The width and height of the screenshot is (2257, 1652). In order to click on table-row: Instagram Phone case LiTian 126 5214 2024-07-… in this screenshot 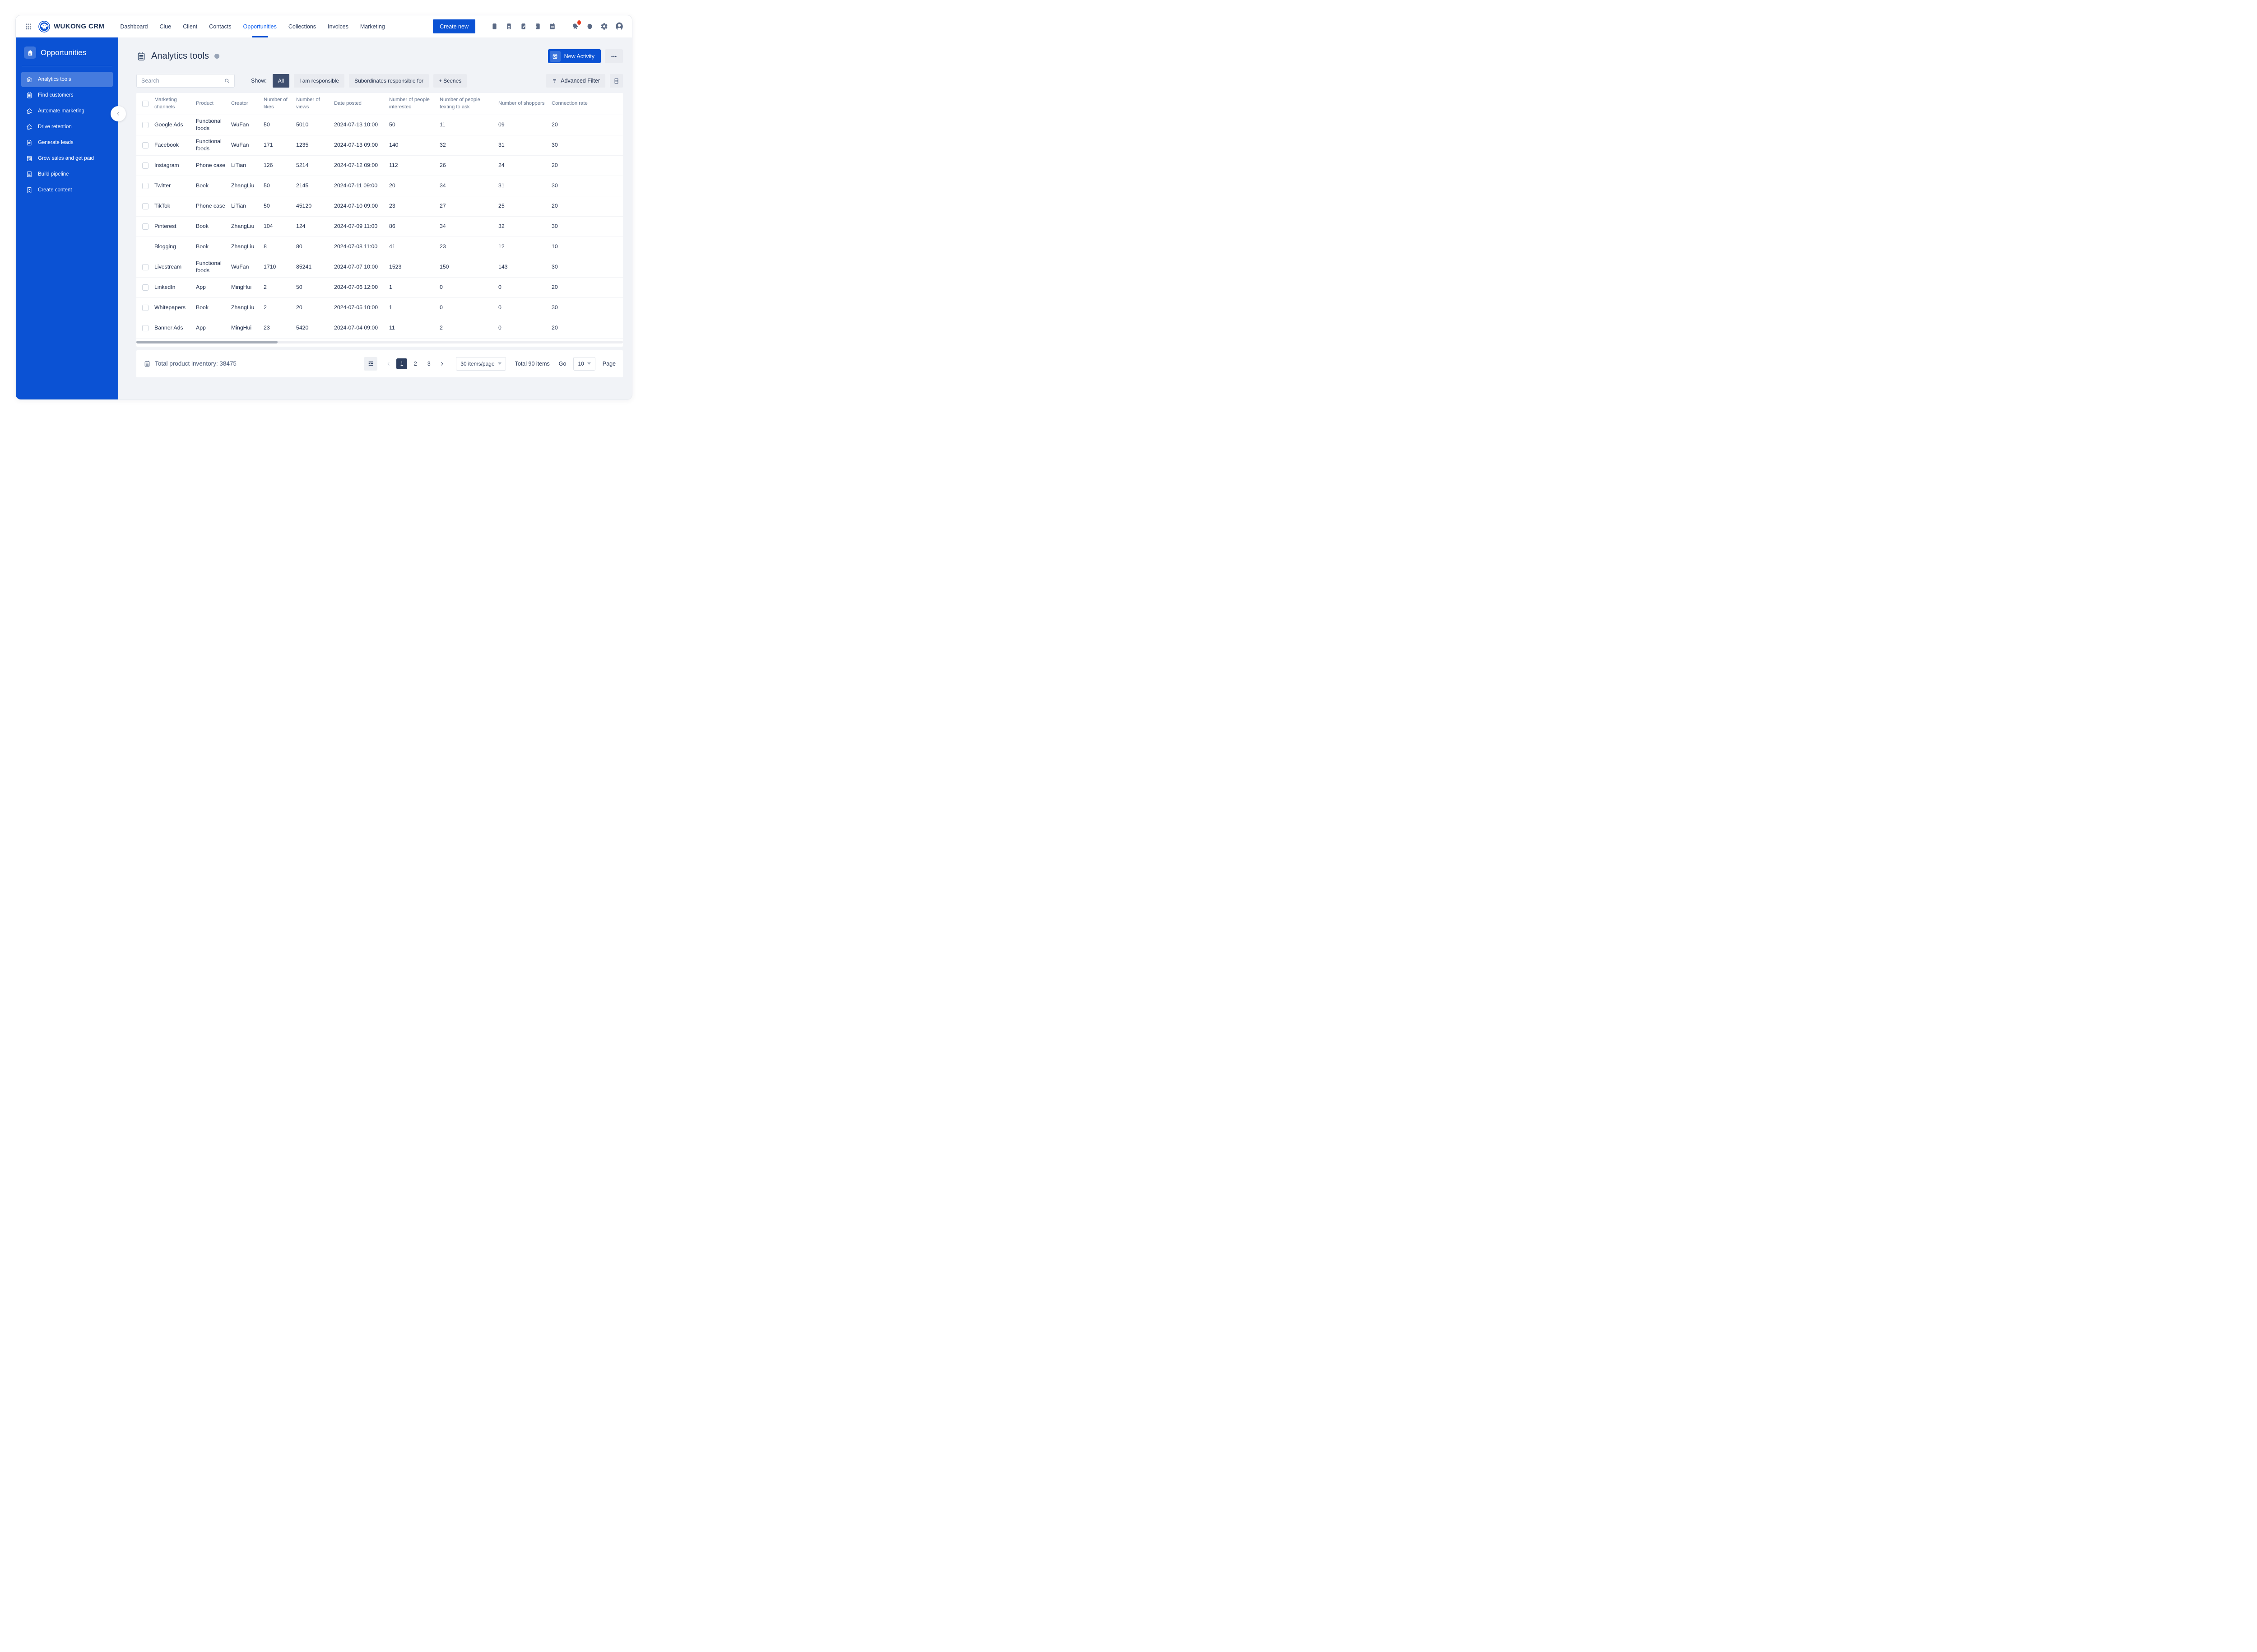, I will do `click(380, 166)`.